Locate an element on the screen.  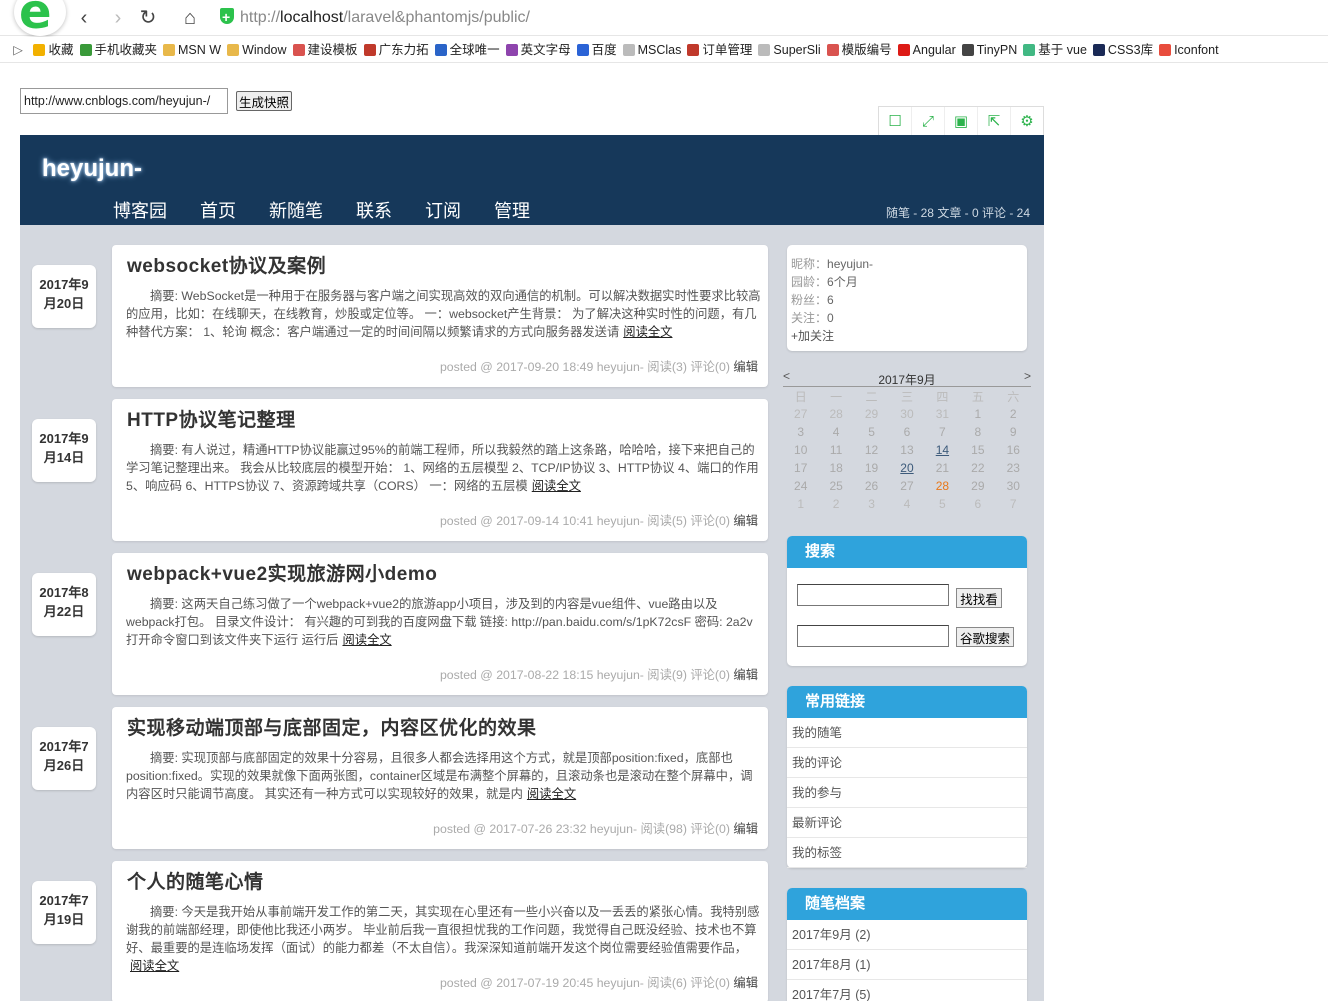
refresh-icon: ↻ is located at coordinates (148, 18).